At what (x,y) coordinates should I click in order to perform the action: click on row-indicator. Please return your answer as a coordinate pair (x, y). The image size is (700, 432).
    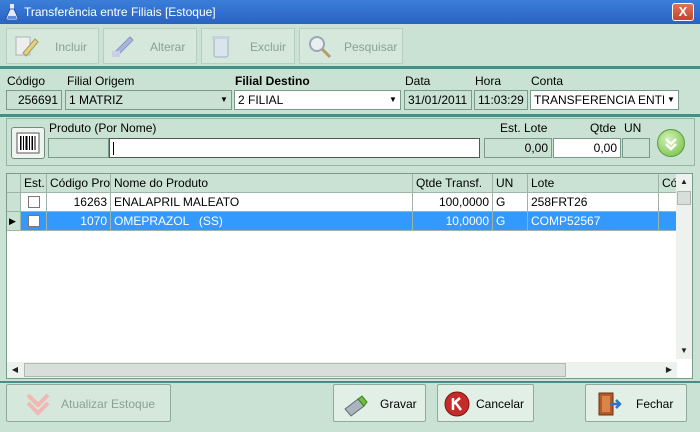
    Looking at the image, I should click on (14, 202).